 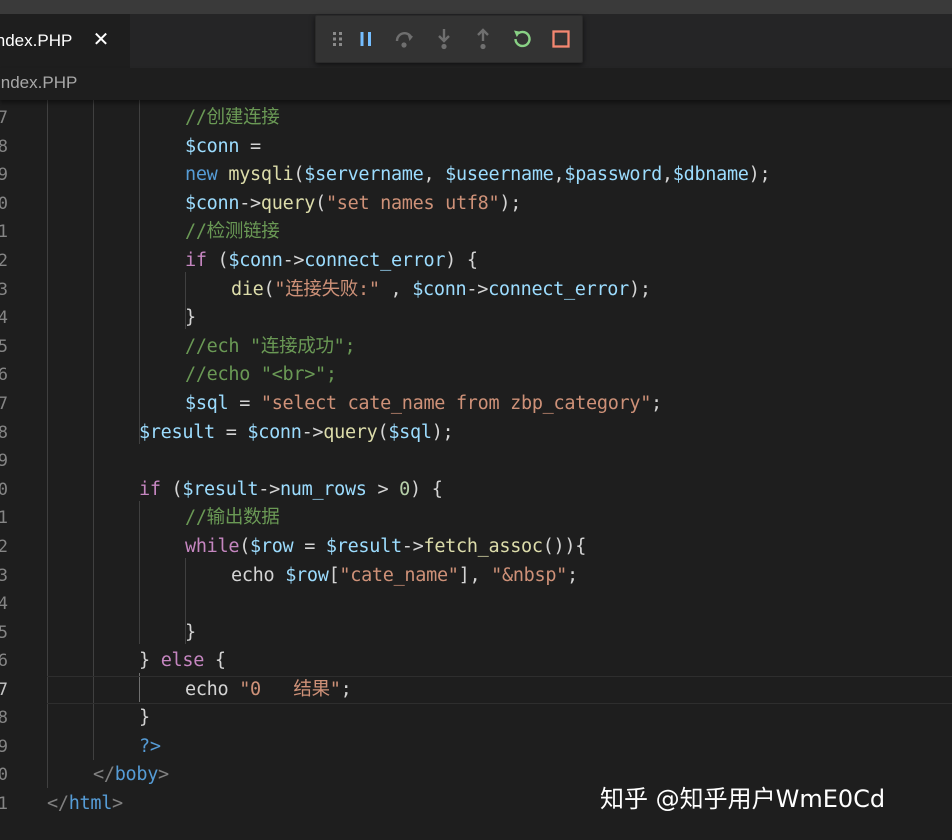 What do you see at coordinates (270, 347) in the screenshot?
I see `code-text: //ech "连接成功";` at bounding box center [270, 347].